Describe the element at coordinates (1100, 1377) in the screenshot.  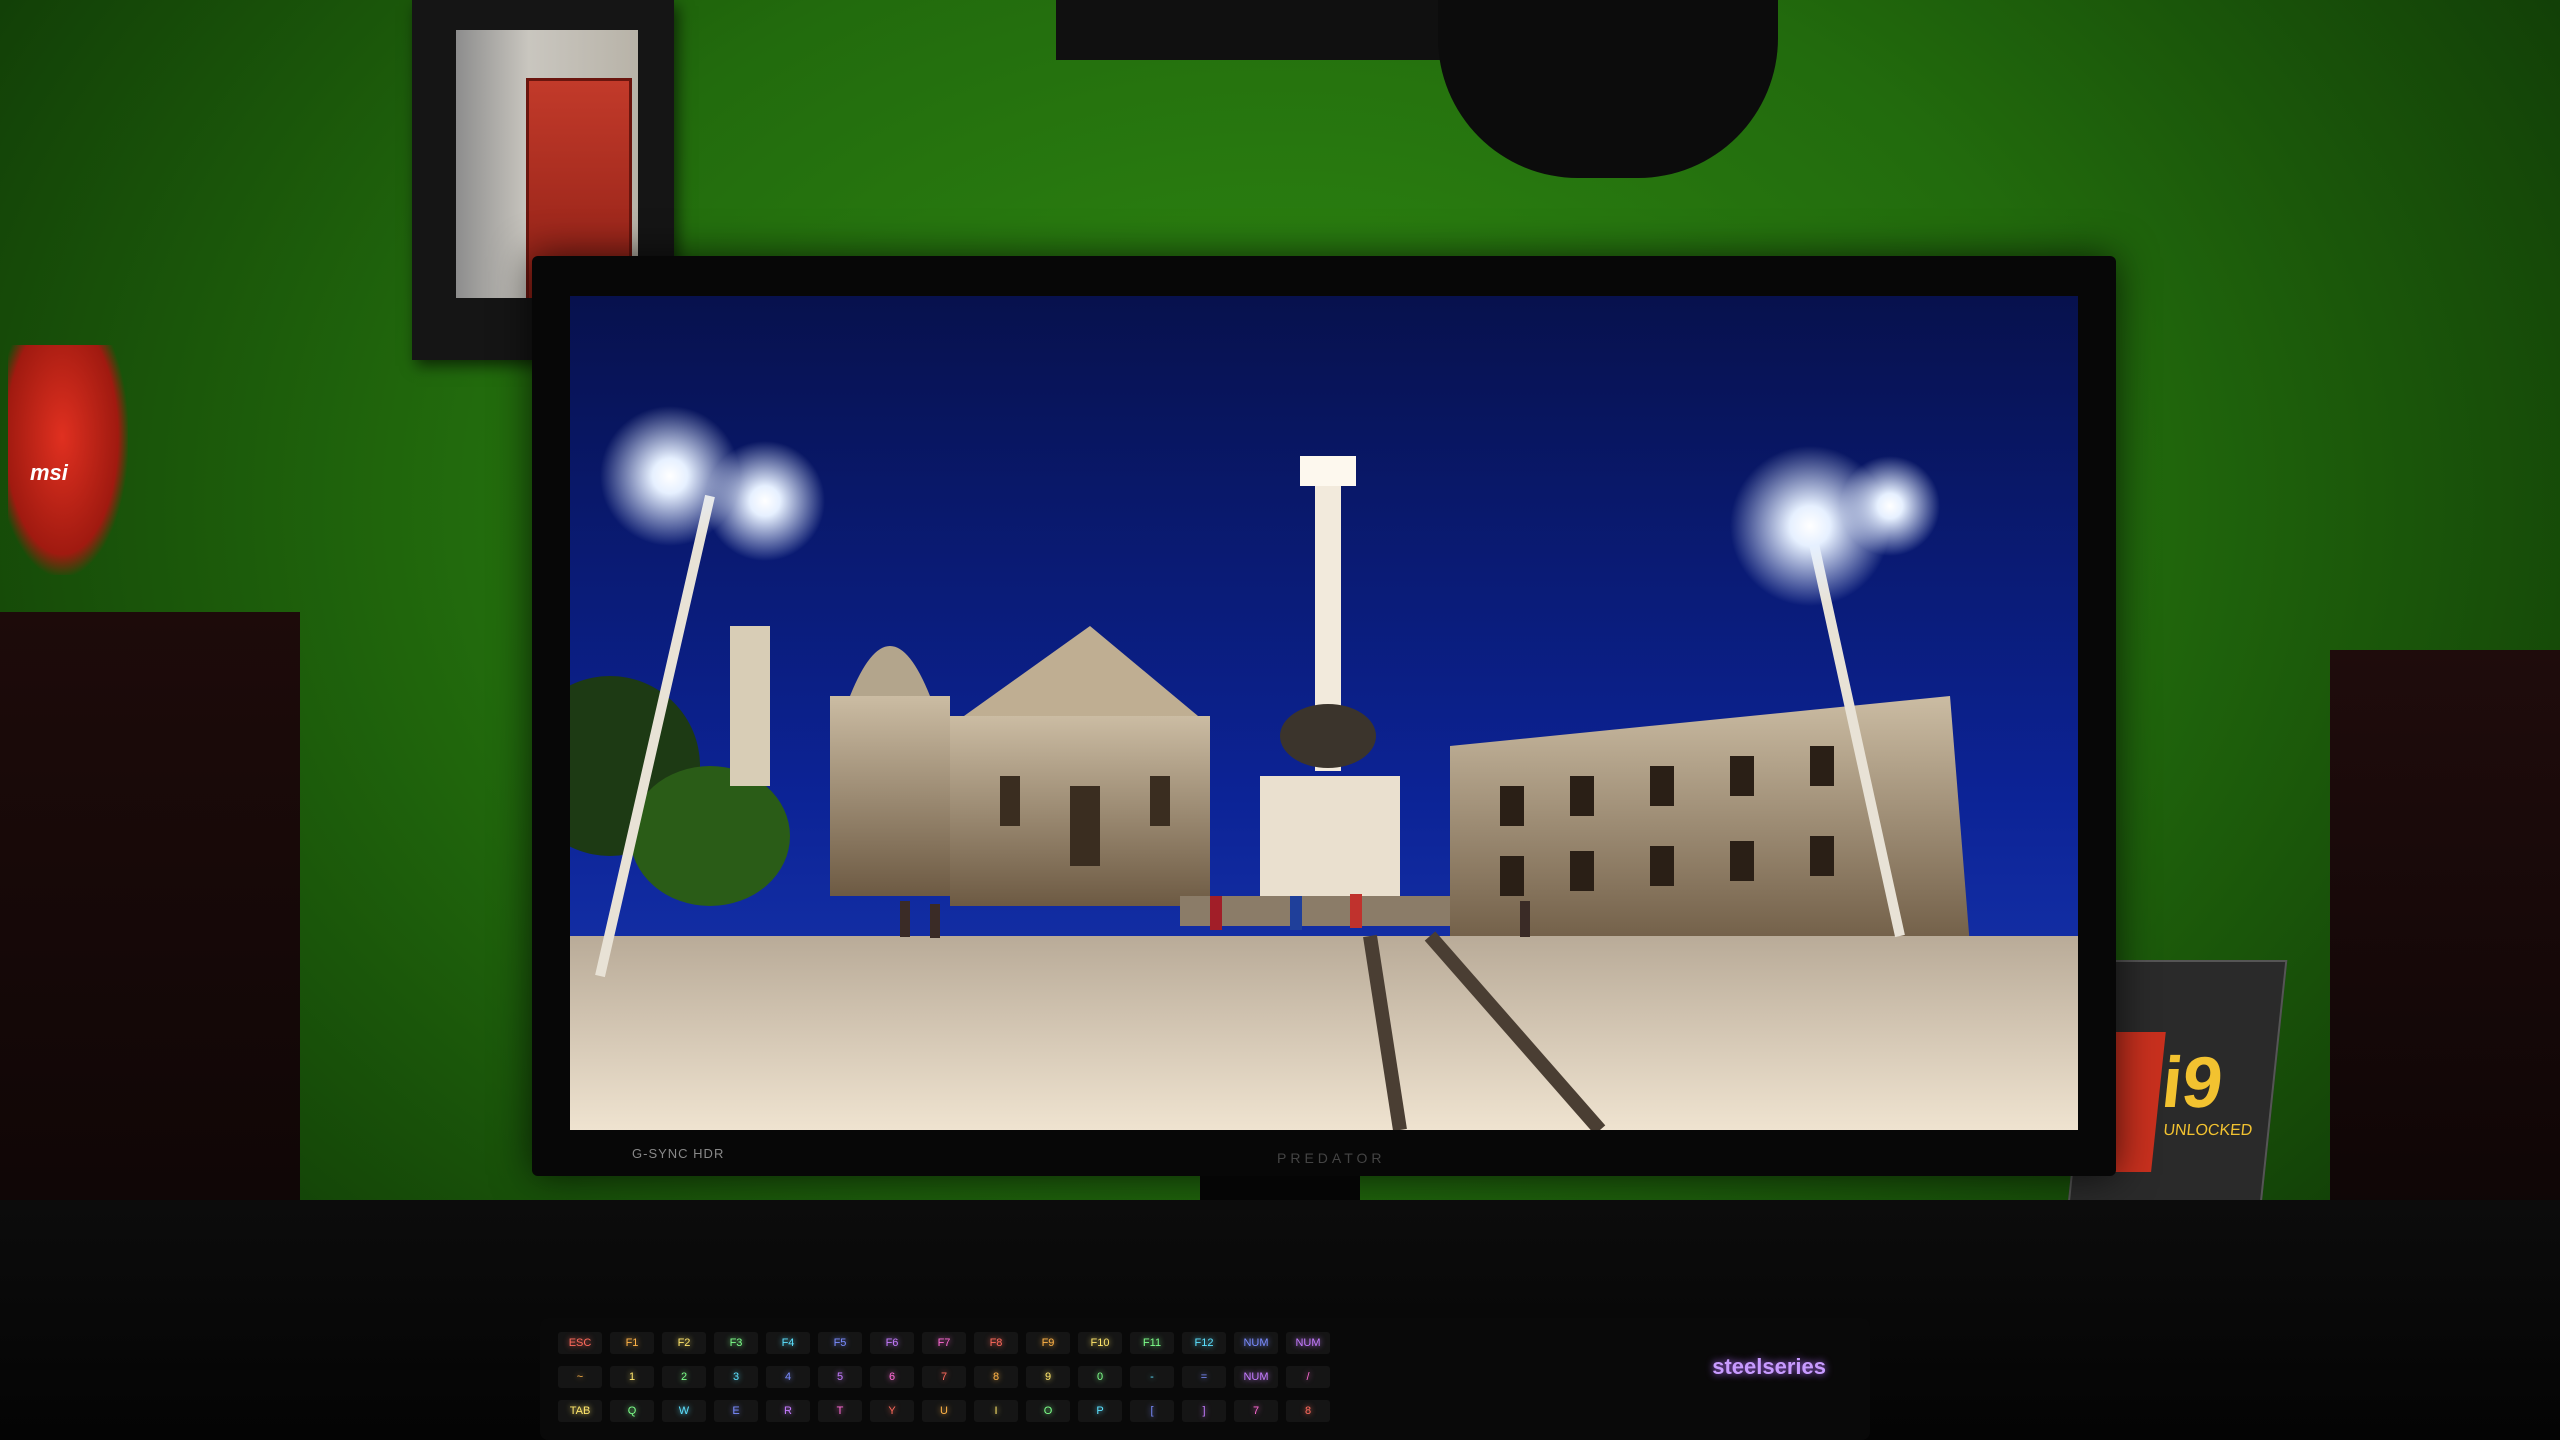
I see `key: 0` at that location.